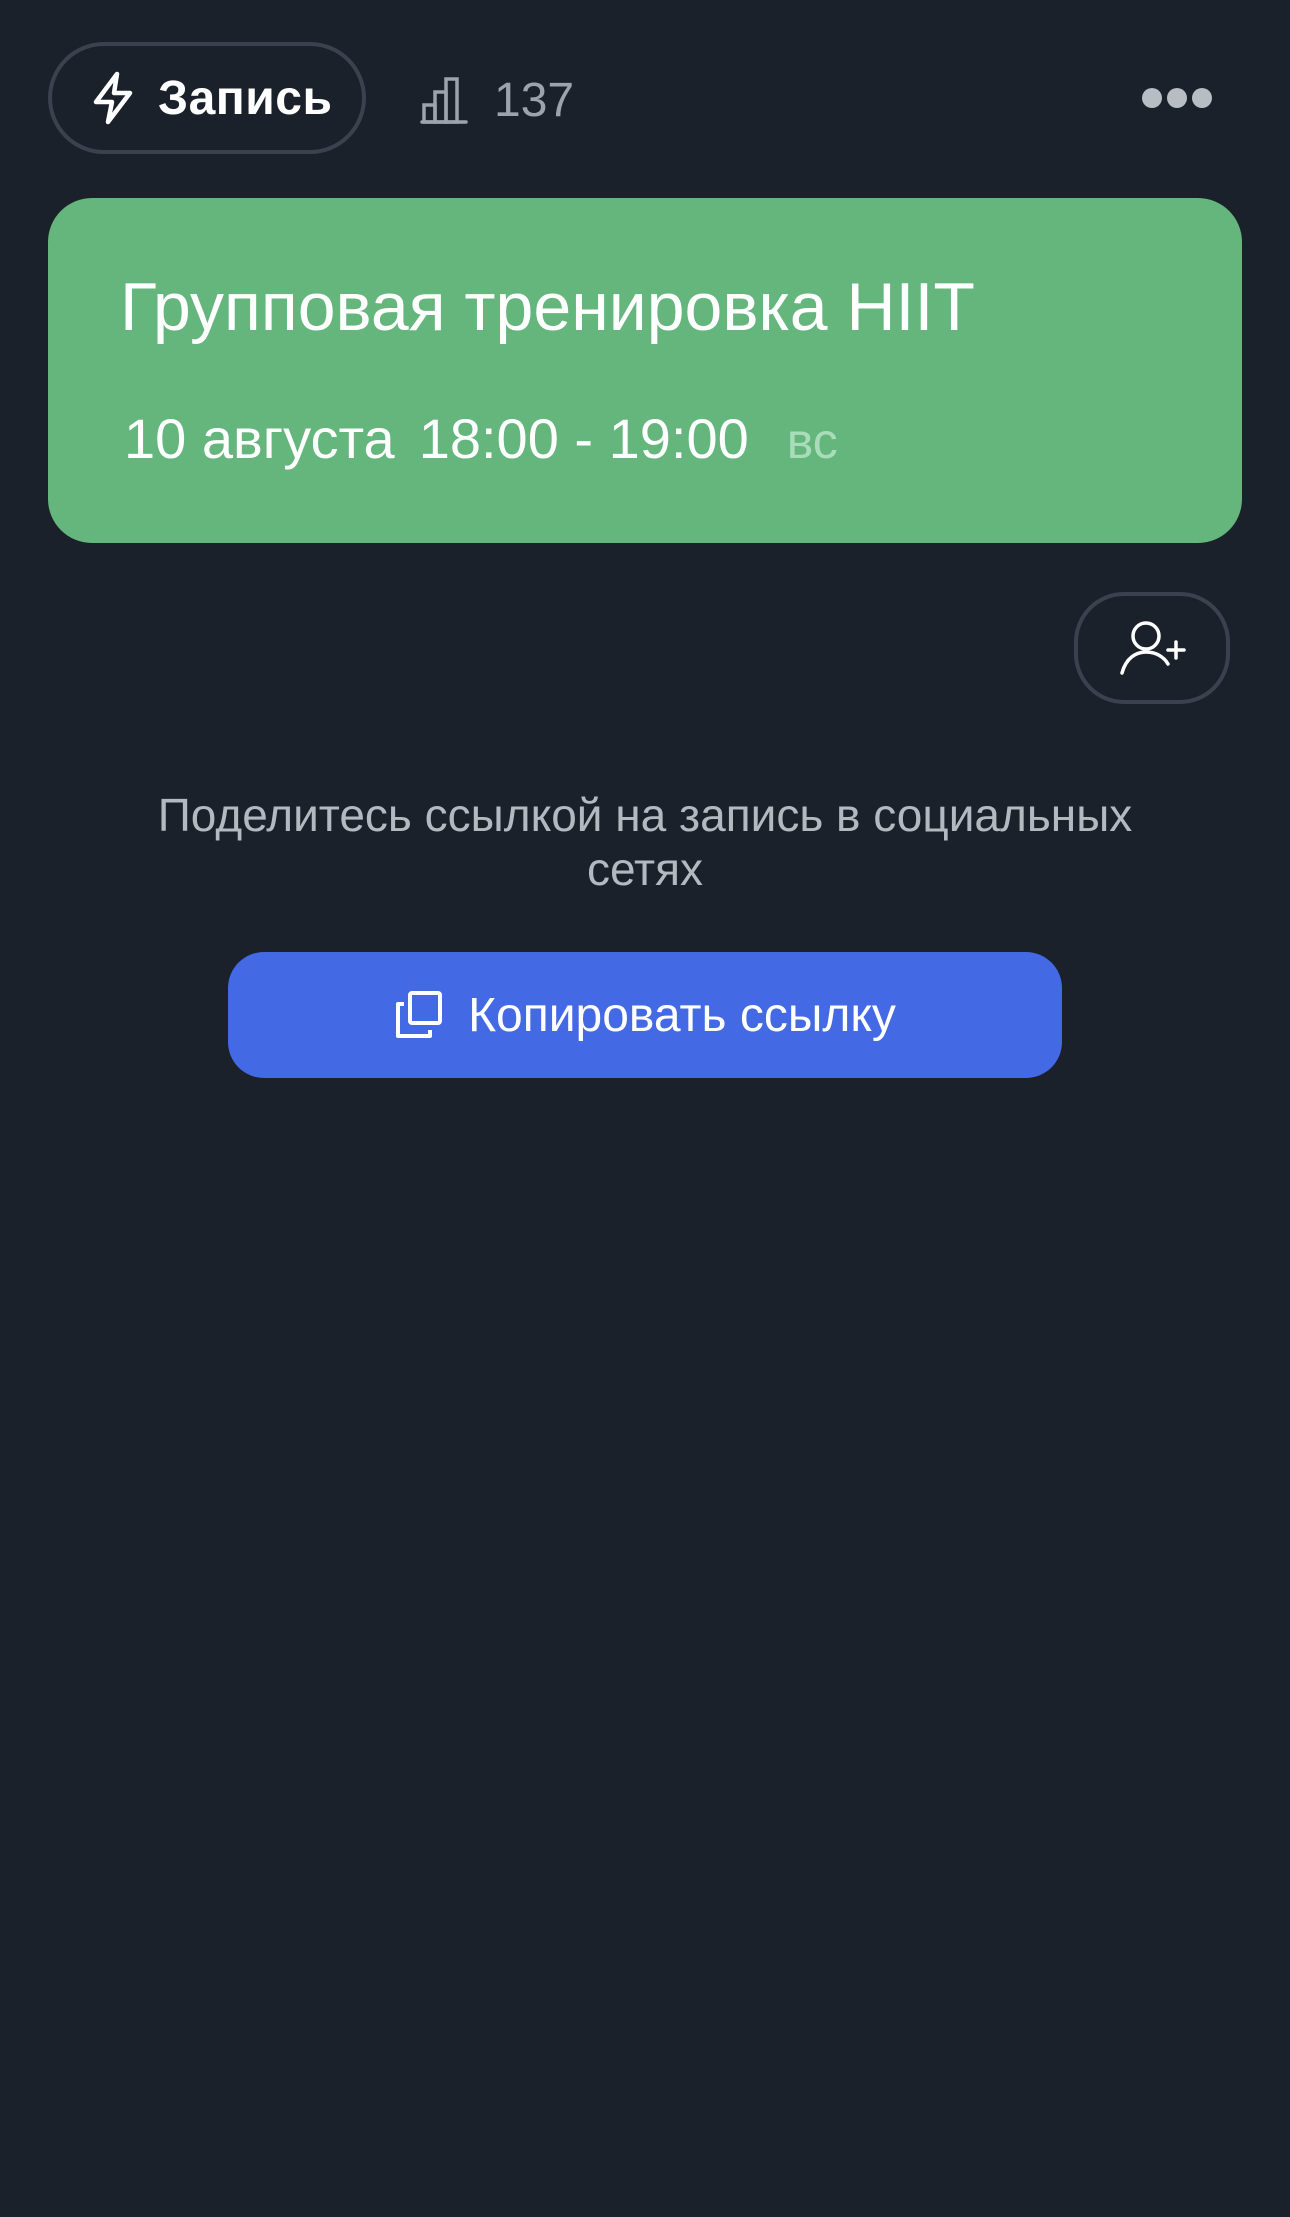 This screenshot has height=2217, width=1290. I want to click on stats-counter: 137, so click(496, 100).